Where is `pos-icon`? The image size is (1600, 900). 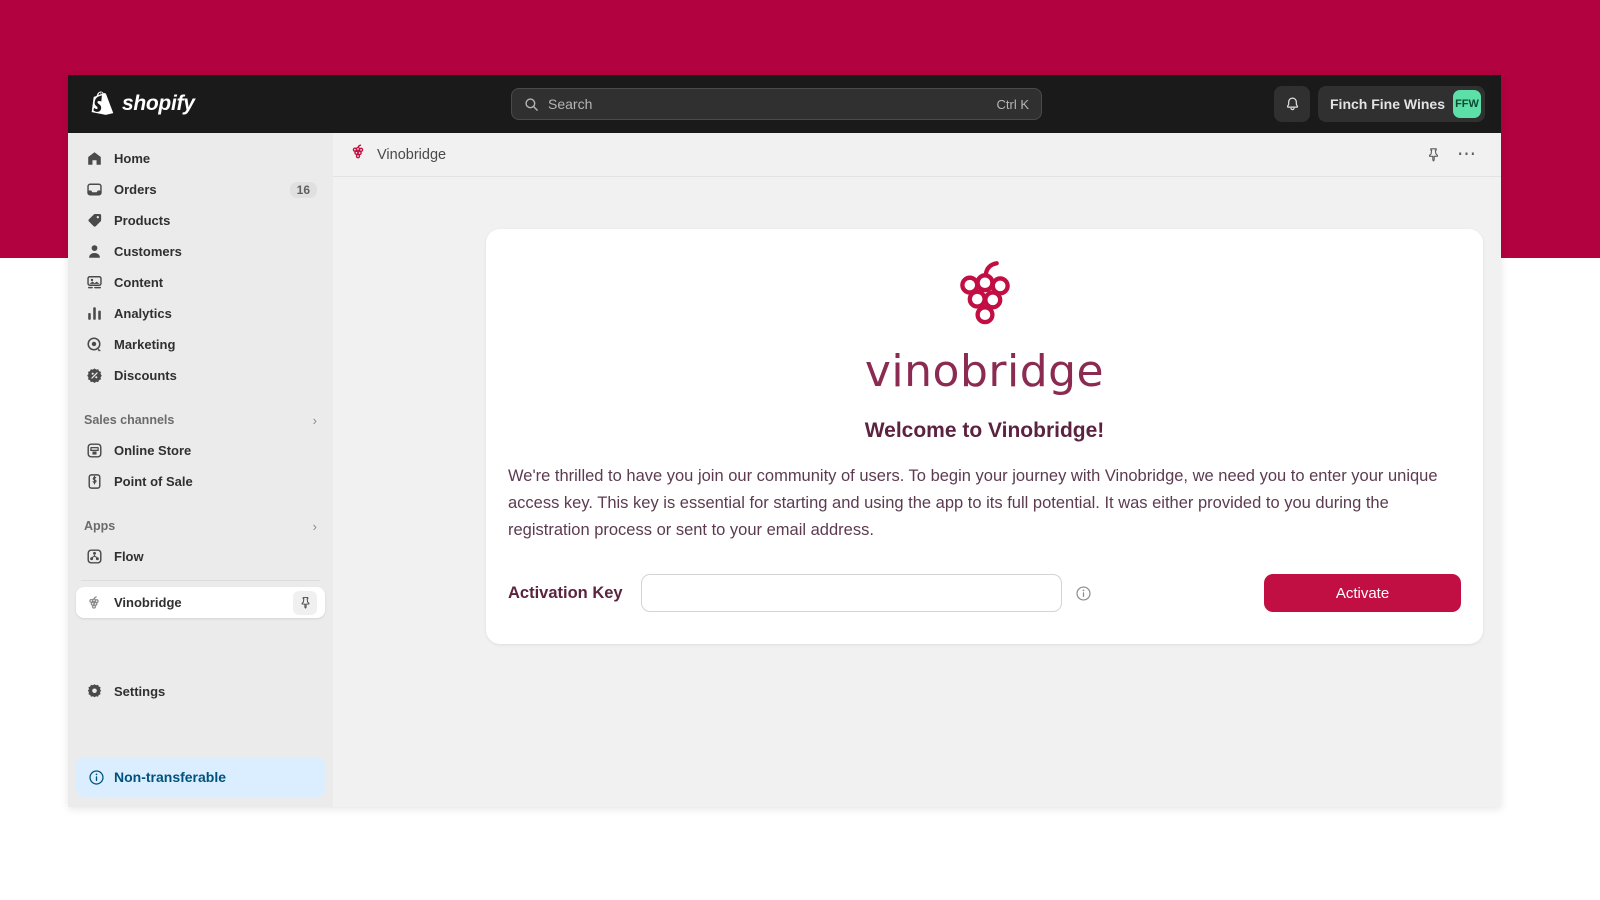
pos-icon is located at coordinates (94, 482).